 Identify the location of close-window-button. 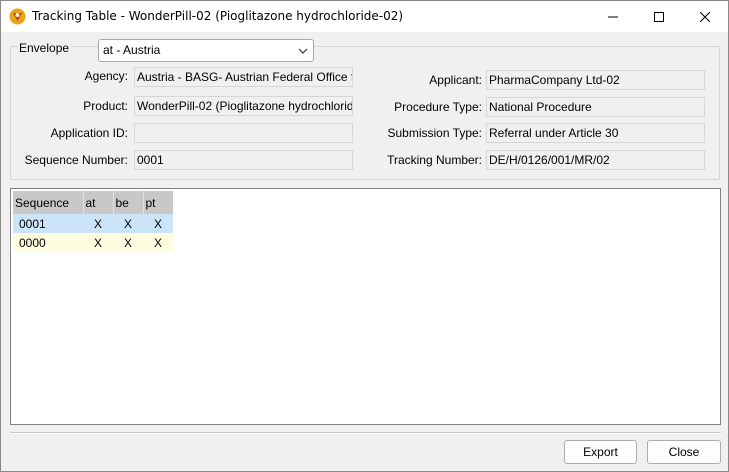
(705, 16).